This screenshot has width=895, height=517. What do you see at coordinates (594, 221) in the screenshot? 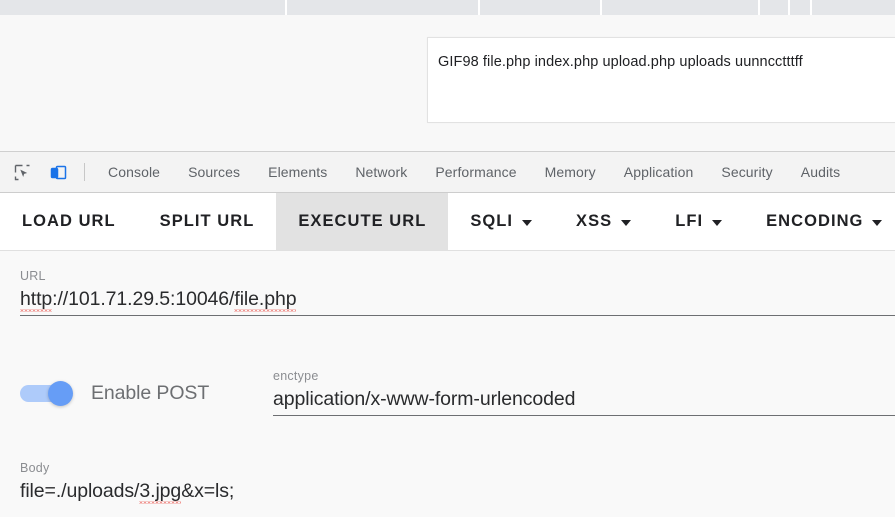
I see `xss-label: XSS` at bounding box center [594, 221].